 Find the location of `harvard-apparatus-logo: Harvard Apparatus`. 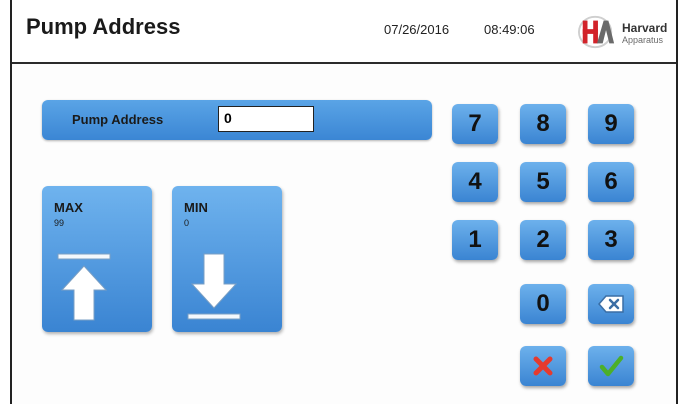

harvard-apparatus-logo: Harvard Apparatus is located at coordinates (627, 32).